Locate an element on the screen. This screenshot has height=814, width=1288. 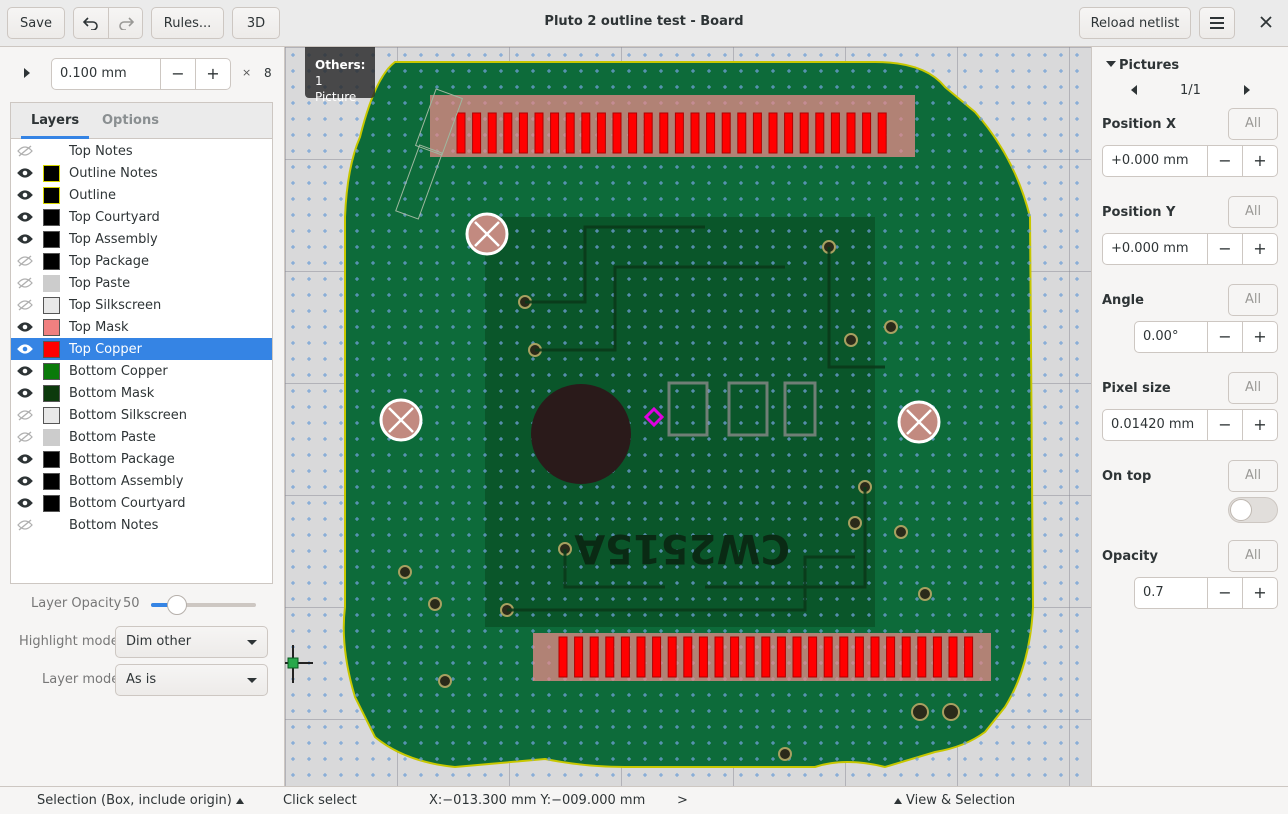
angle-value: 0.00° is located at coordinates (1171, 337).